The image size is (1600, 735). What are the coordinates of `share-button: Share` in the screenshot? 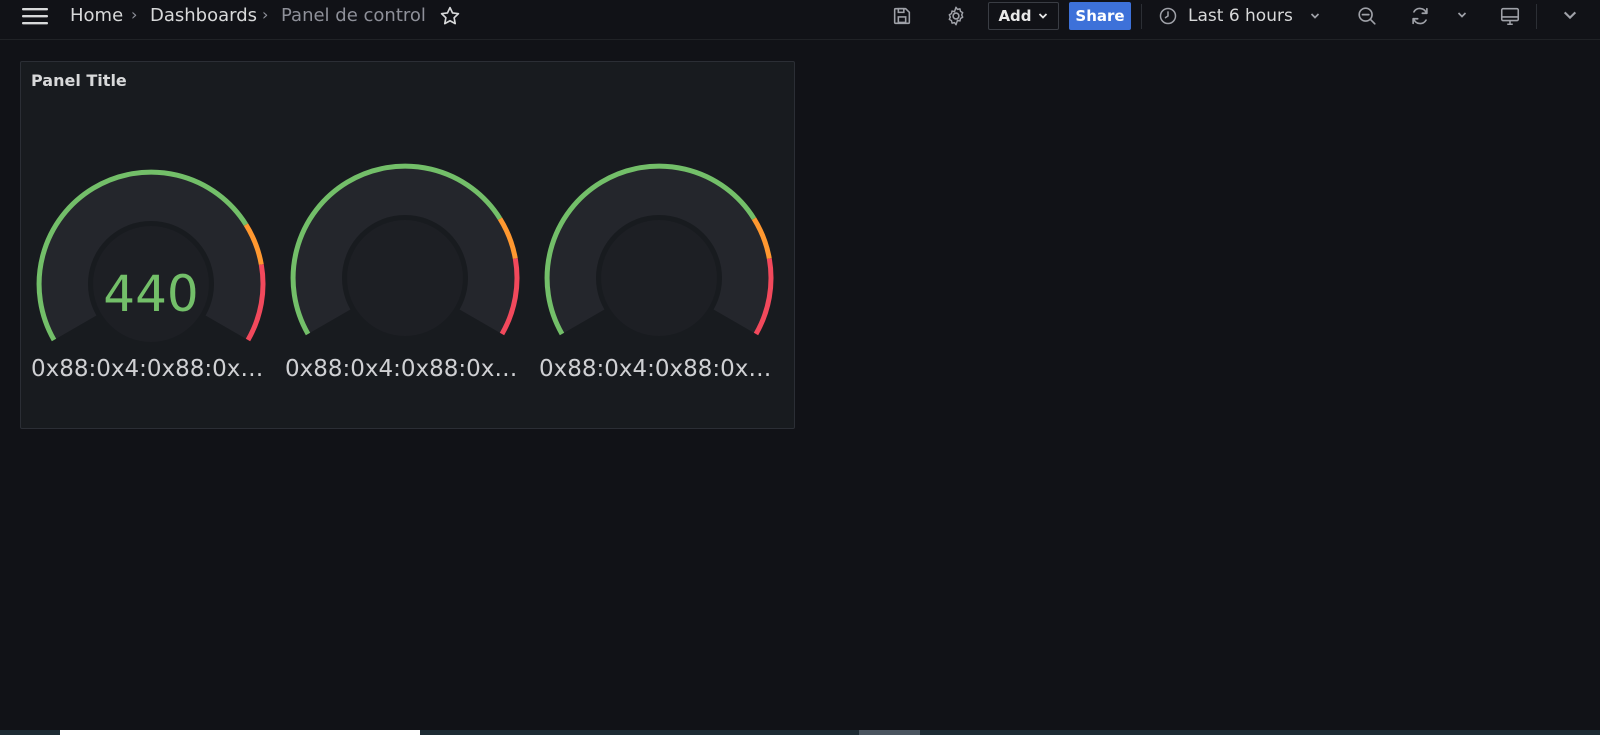 It's located at (1100, 16).